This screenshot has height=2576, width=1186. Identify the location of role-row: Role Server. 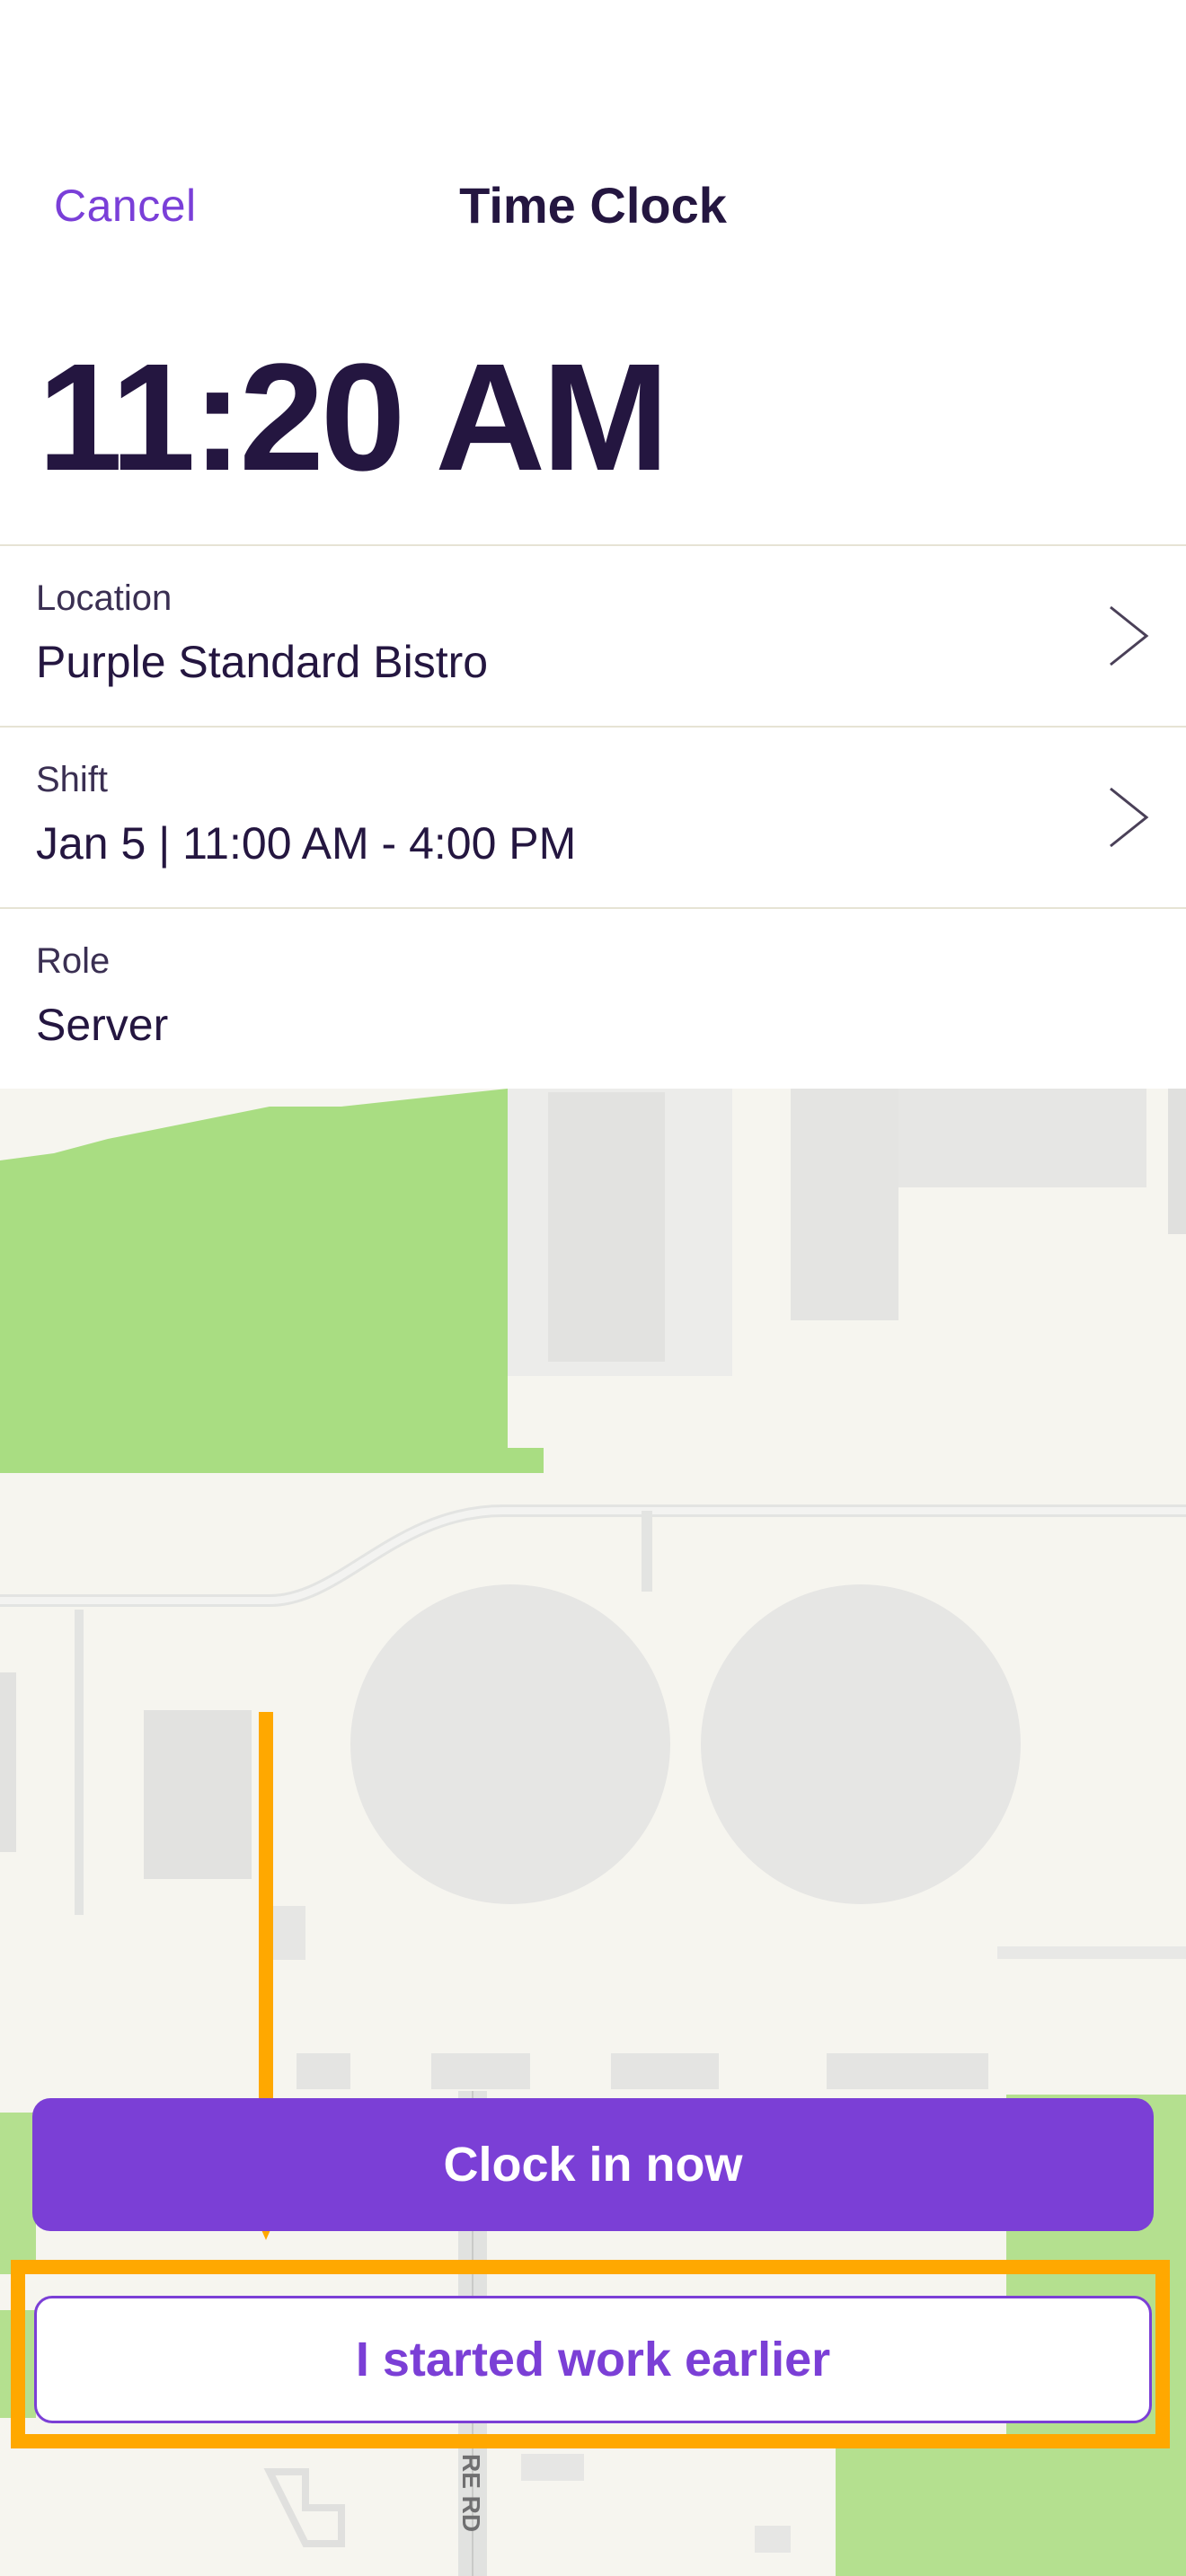
(593, 997).